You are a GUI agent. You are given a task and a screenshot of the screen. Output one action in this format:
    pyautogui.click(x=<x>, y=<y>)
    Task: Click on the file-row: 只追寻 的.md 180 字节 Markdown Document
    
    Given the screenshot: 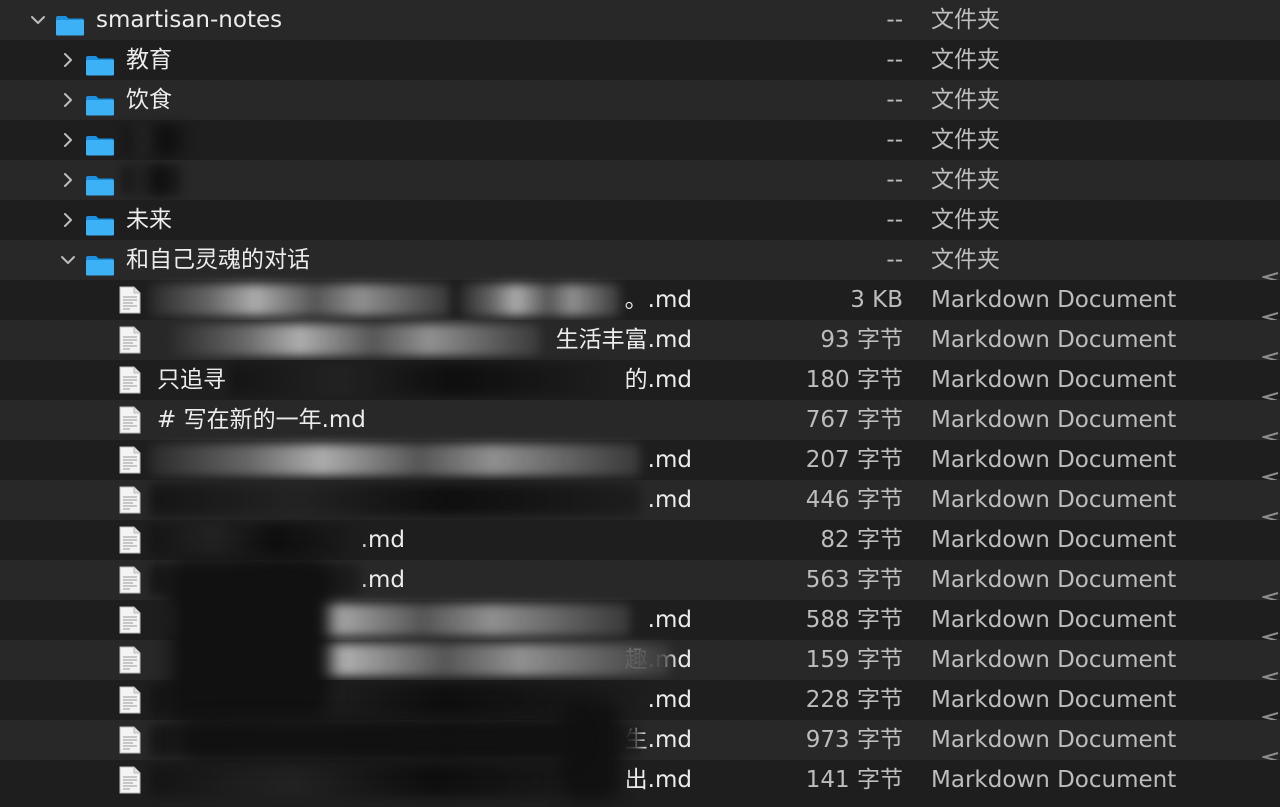 What is the action you would take?
    pyautogui.click(x=640, y=381)
    